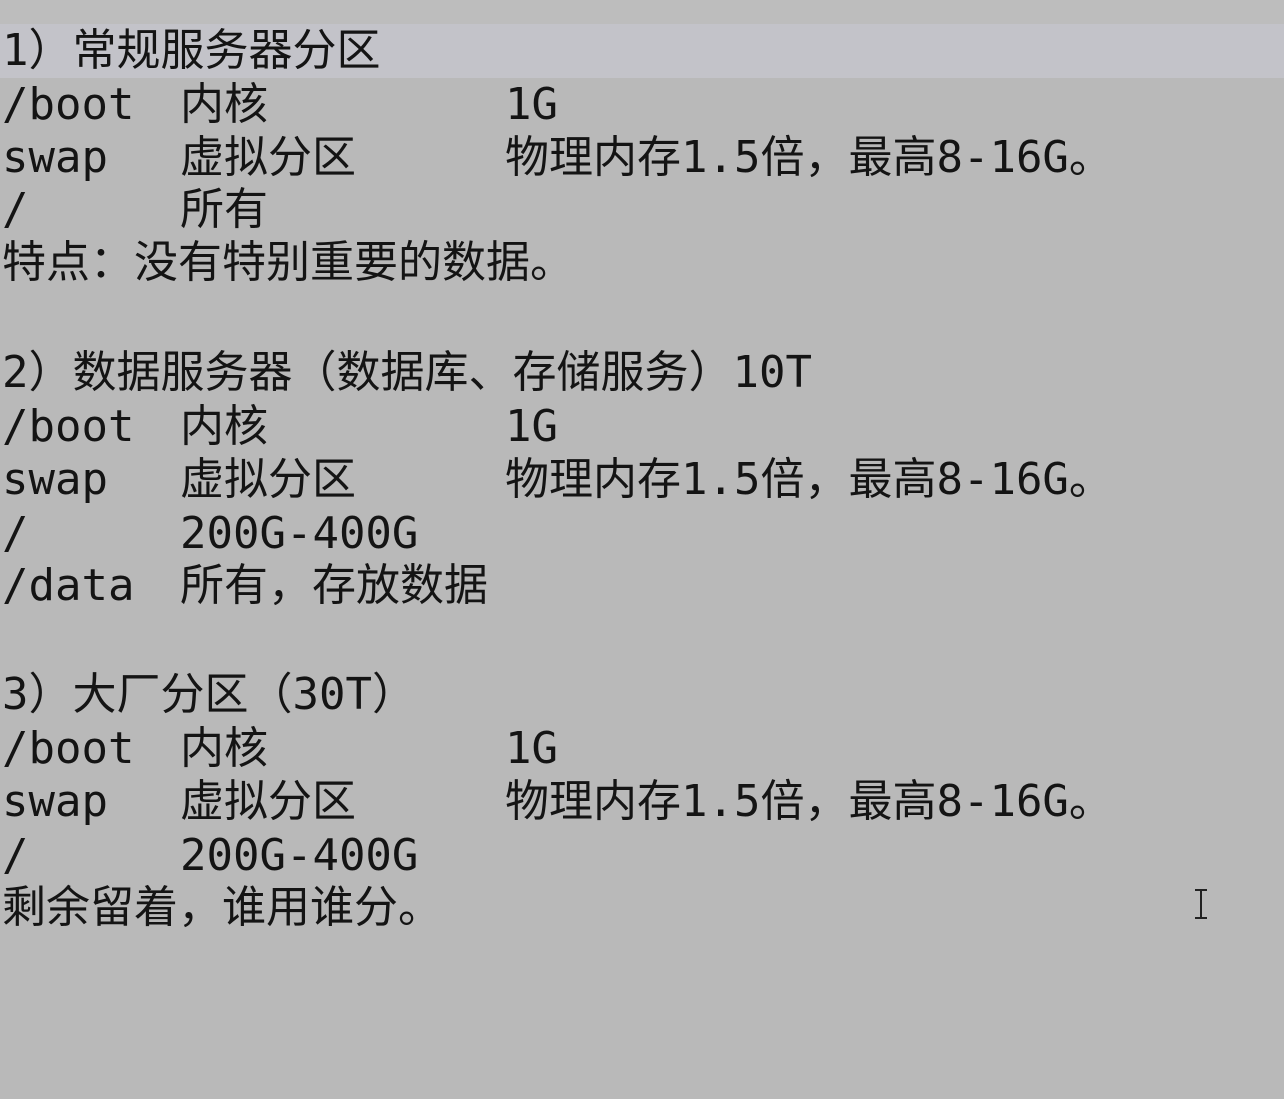  I want to click on text-cursor-ibeam-icon, so click(1201, 904).